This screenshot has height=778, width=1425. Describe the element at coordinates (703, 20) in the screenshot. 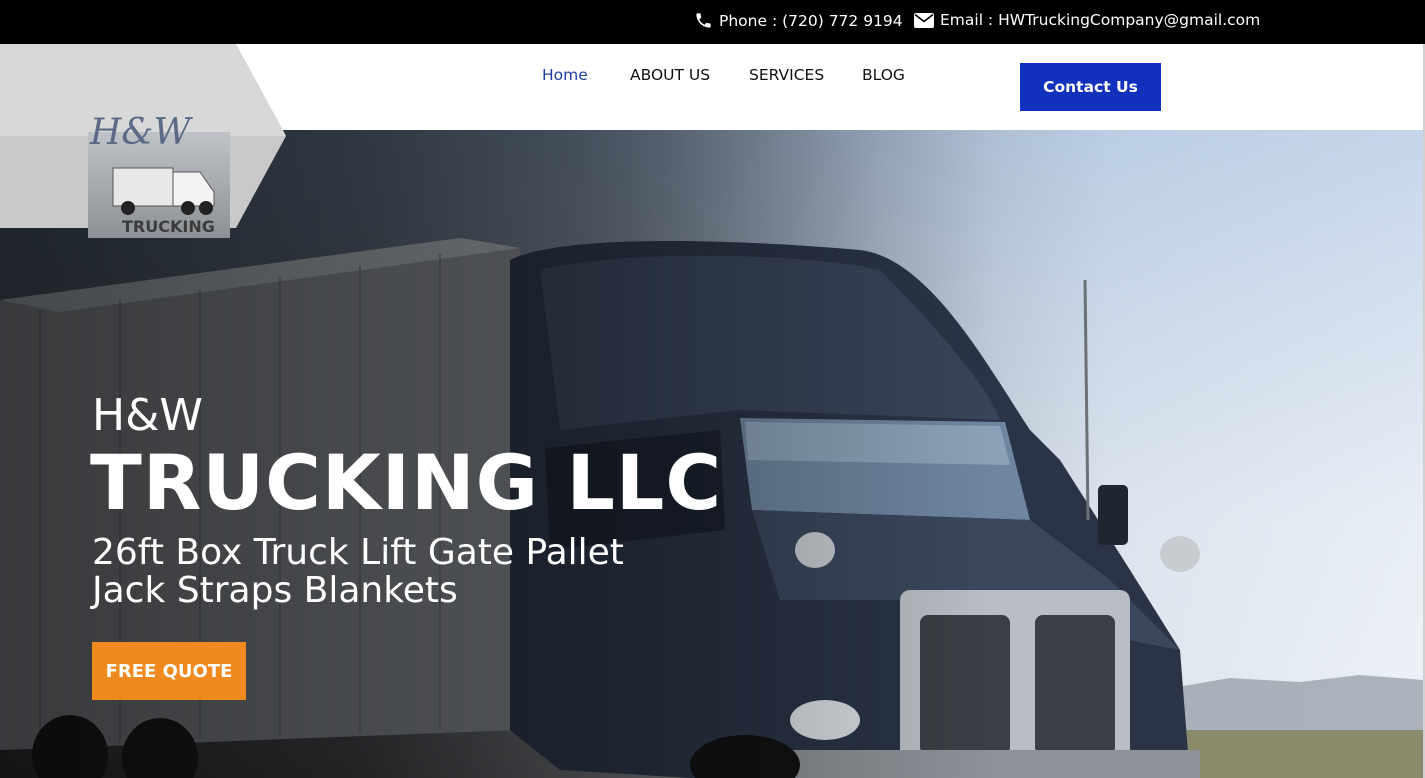

I see `phone-icon` at that location.